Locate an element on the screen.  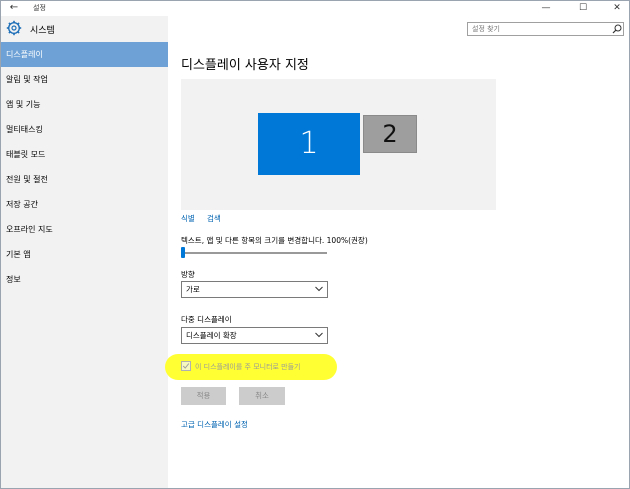
orientation-value: 가로 is located at coordinates (193, 289).